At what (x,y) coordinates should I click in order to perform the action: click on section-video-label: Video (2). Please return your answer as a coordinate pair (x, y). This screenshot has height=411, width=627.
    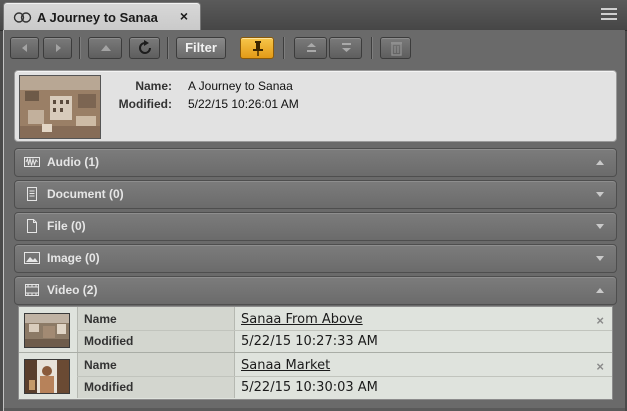
    Looking at the image, I should click on (72, 290).